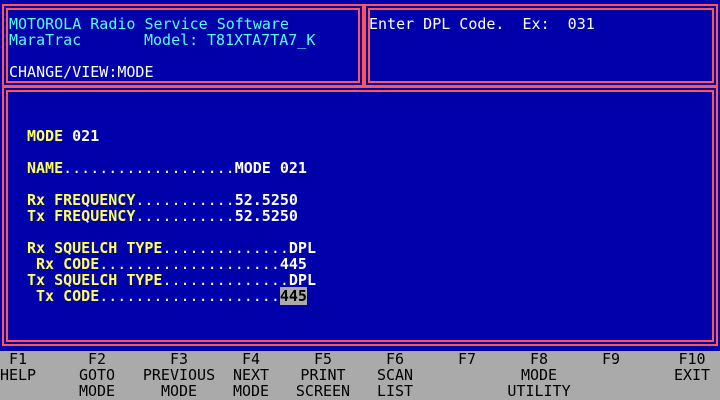  I want to click on product-name: MaraTrac, so click(45, 40).